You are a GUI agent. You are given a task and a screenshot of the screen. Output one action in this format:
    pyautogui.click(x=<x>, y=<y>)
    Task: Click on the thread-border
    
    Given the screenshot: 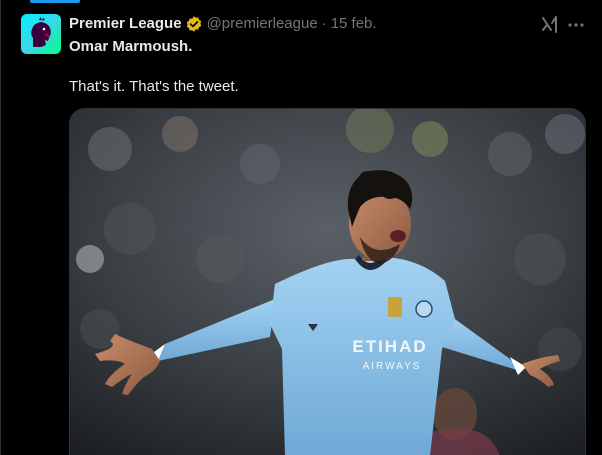 What is the action you would take?
    pyautogui.click(x=0, y=227)
    